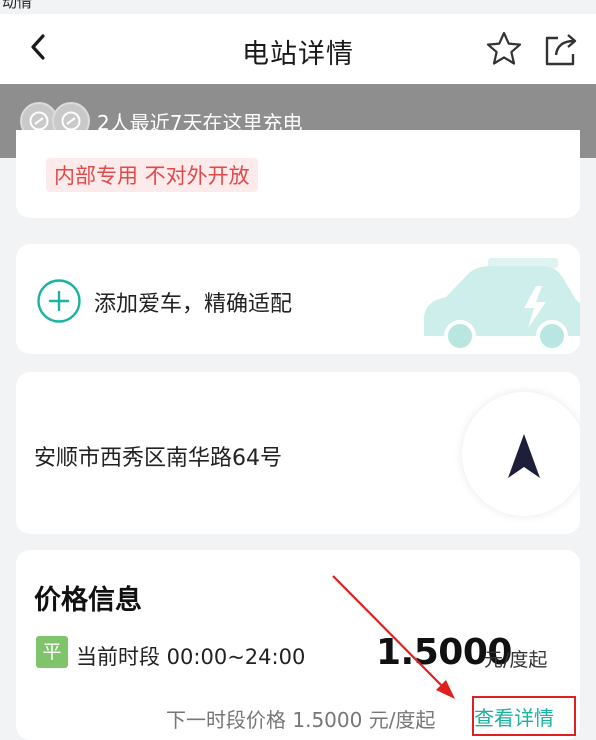 This screenshot has height=740, width=596. Describe the element at coordinates (524, 716) in the screenshot. I see `annotation-highlight-box` at that location.